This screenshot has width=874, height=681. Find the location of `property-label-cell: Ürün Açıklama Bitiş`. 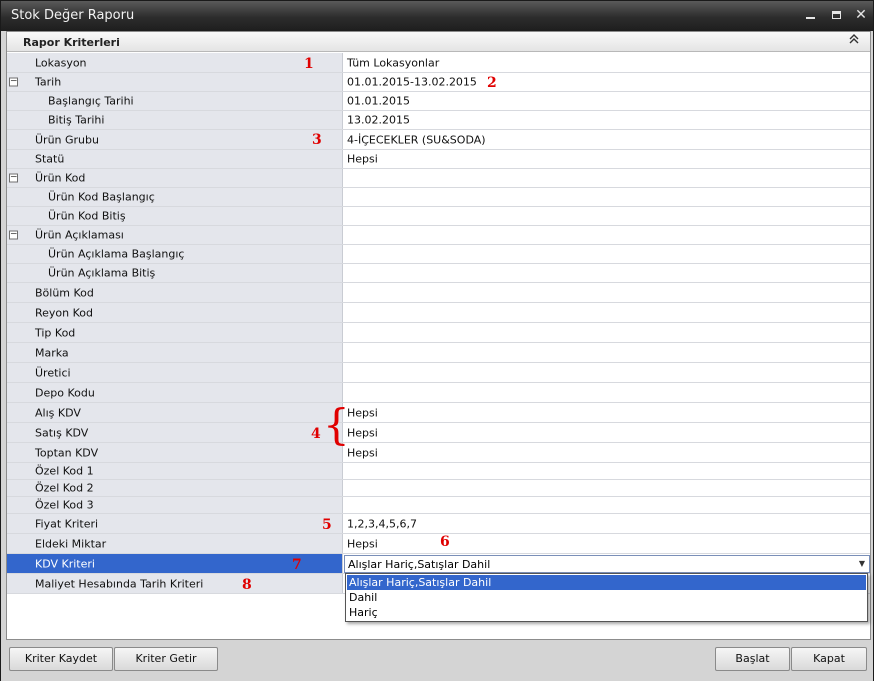

property-label-cell: Ürün Açıklama Bitiş is located at coordinates (181, 273).